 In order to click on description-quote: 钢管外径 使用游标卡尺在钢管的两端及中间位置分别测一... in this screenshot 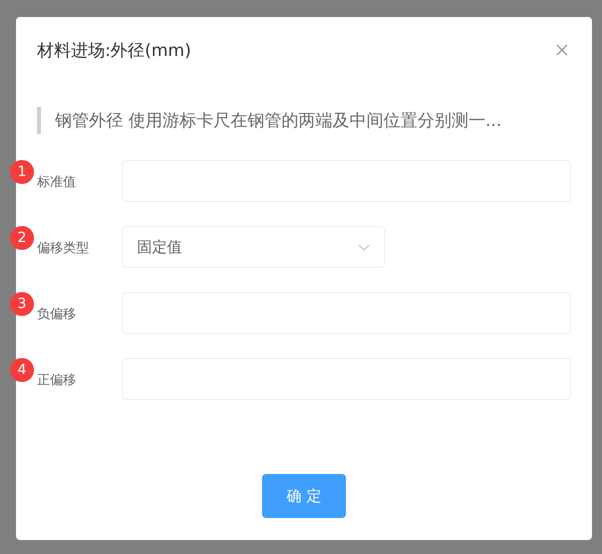, I will do `click(304, 120)`.